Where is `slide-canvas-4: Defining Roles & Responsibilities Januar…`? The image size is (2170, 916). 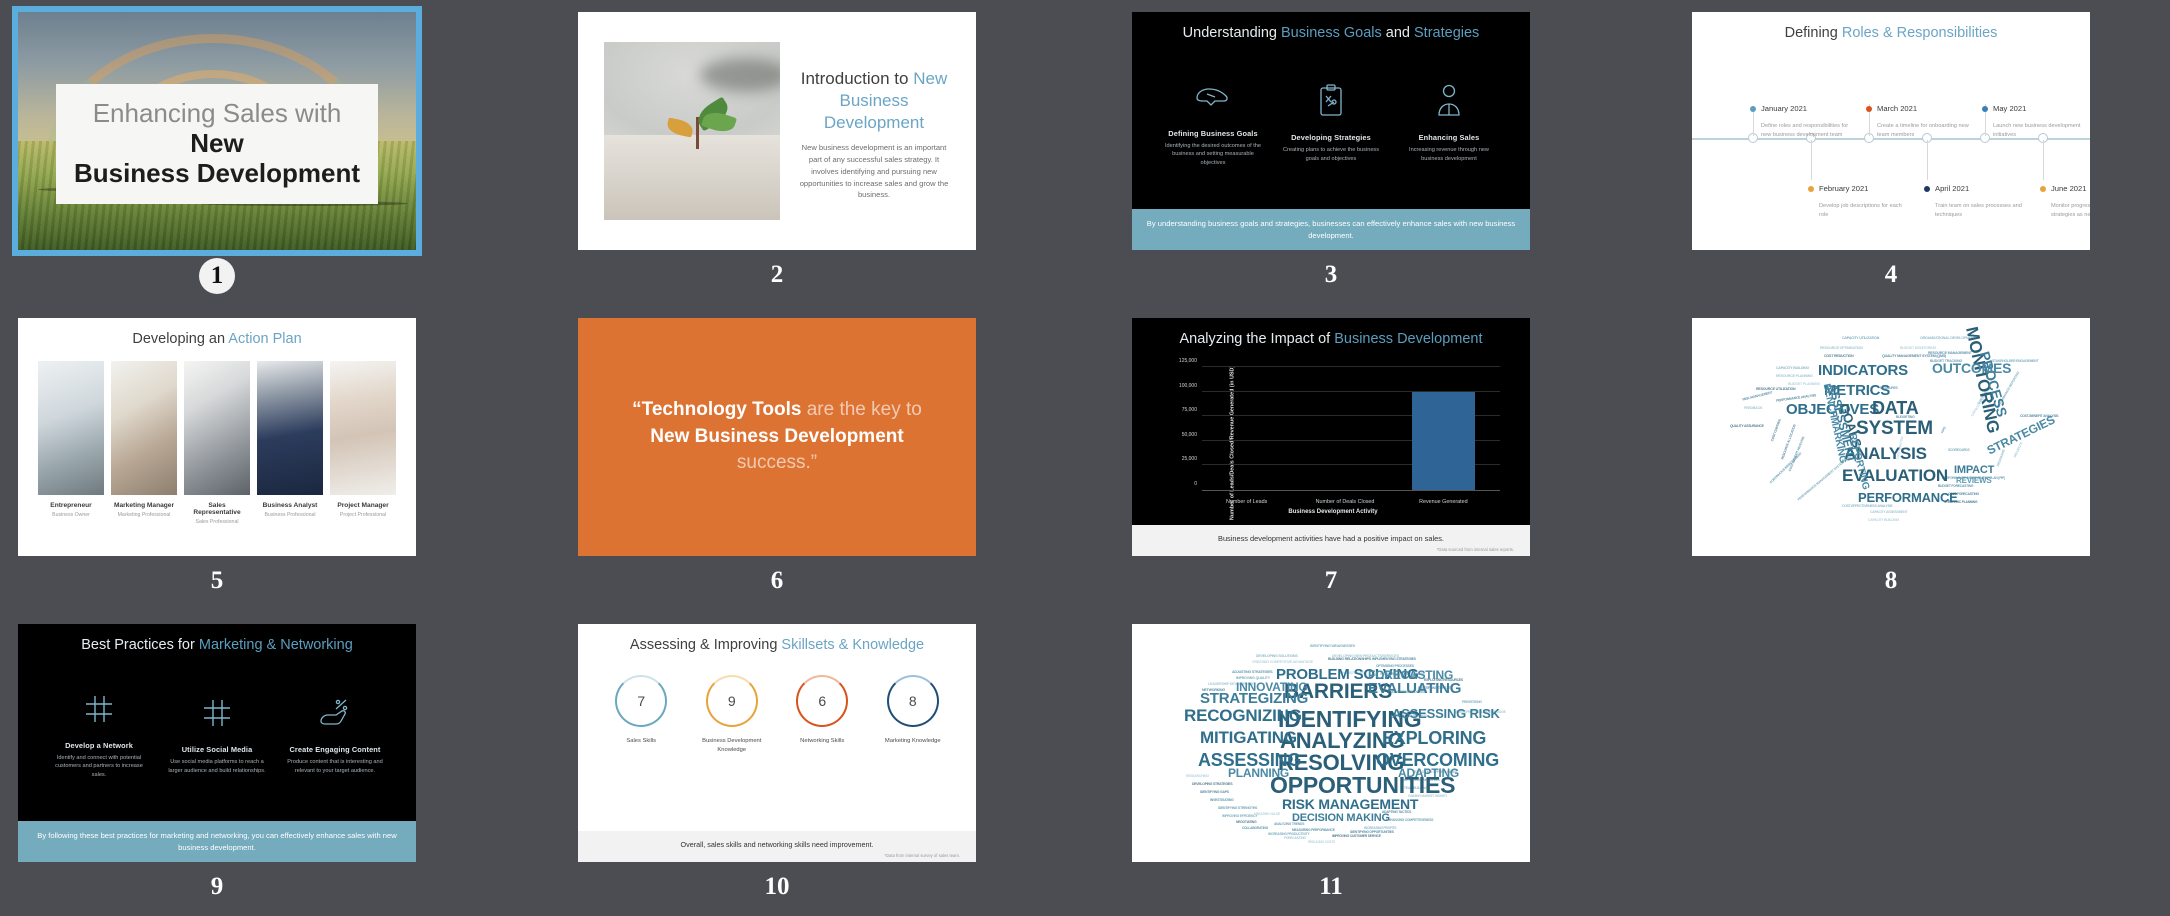
slide-canvas-4: Defining Roles & Responsibilities Januar… is located at coordinates (1891, 131).